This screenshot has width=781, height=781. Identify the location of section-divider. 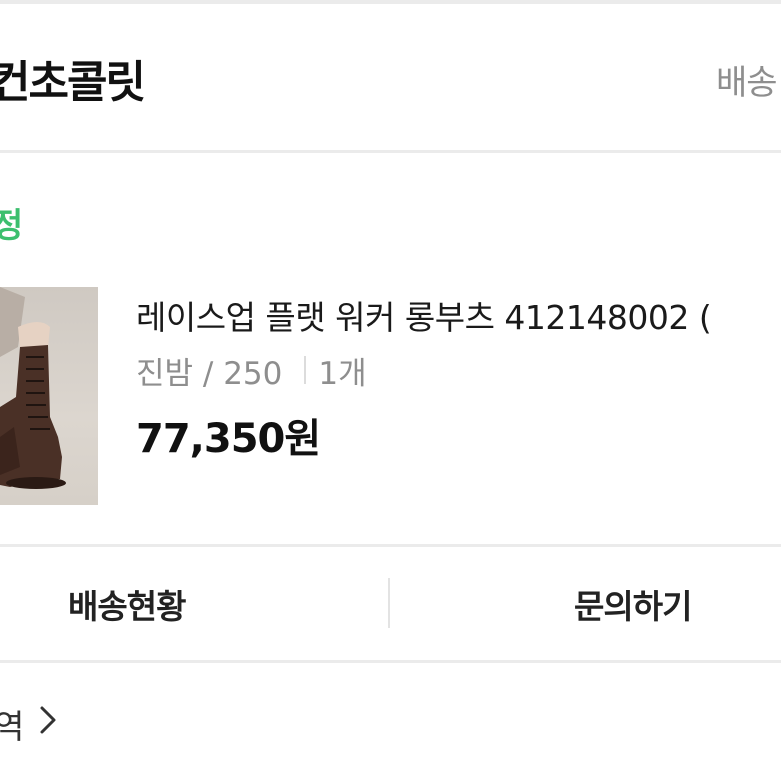
(390, 545).